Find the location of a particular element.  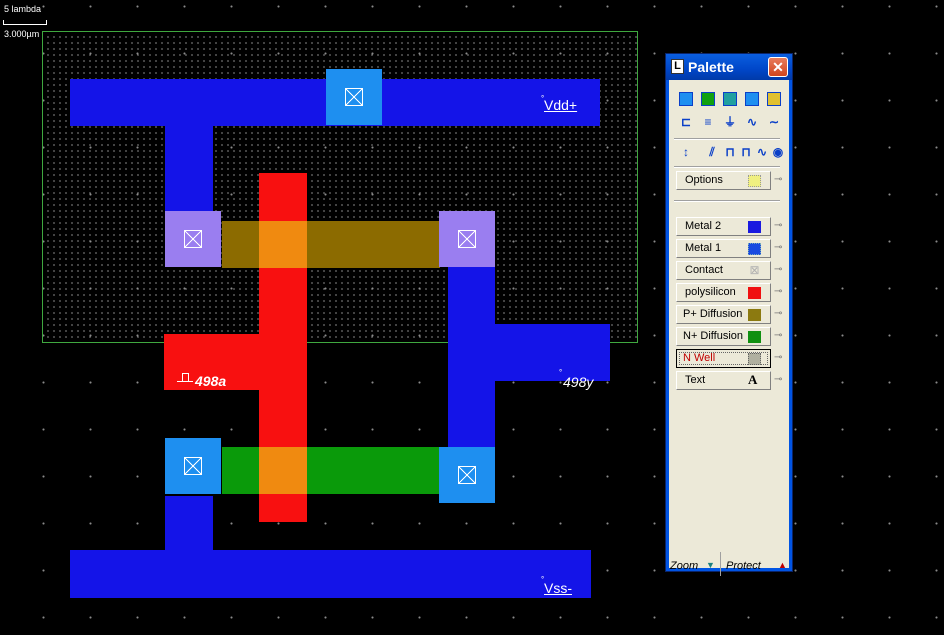

zoom-protect-bar: Zoom ▼ Protect ▲ is located at coordinates (729, 564).